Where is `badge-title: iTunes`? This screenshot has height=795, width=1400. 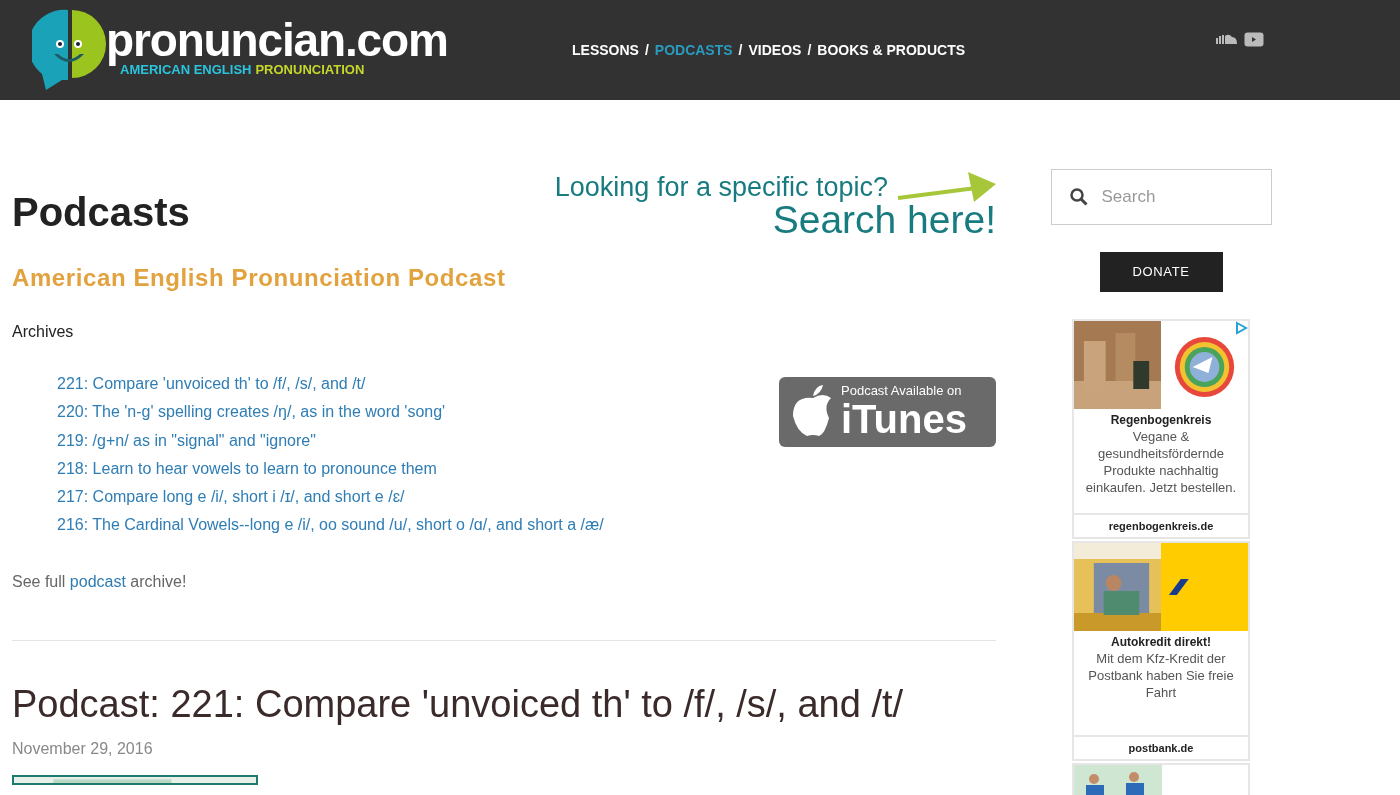
badge-title: iTunes is located at coordinates (904, 419).